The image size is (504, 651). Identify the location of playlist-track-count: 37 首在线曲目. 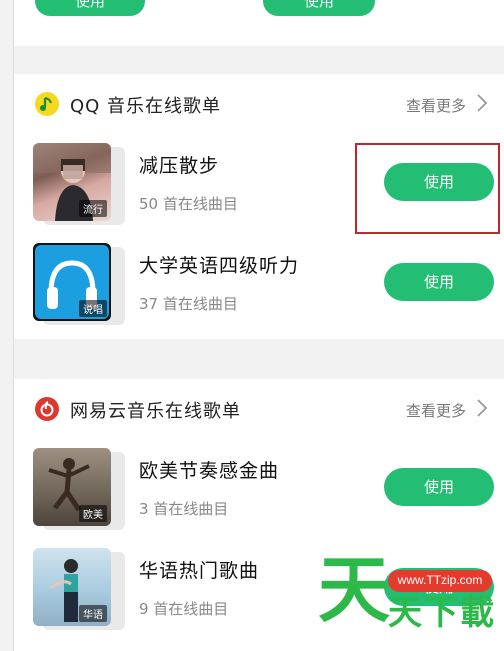
(188, 304).